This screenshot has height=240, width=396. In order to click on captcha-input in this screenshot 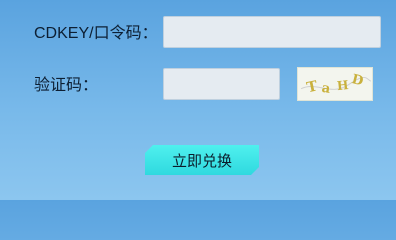, I will do `click(221, 84)`.